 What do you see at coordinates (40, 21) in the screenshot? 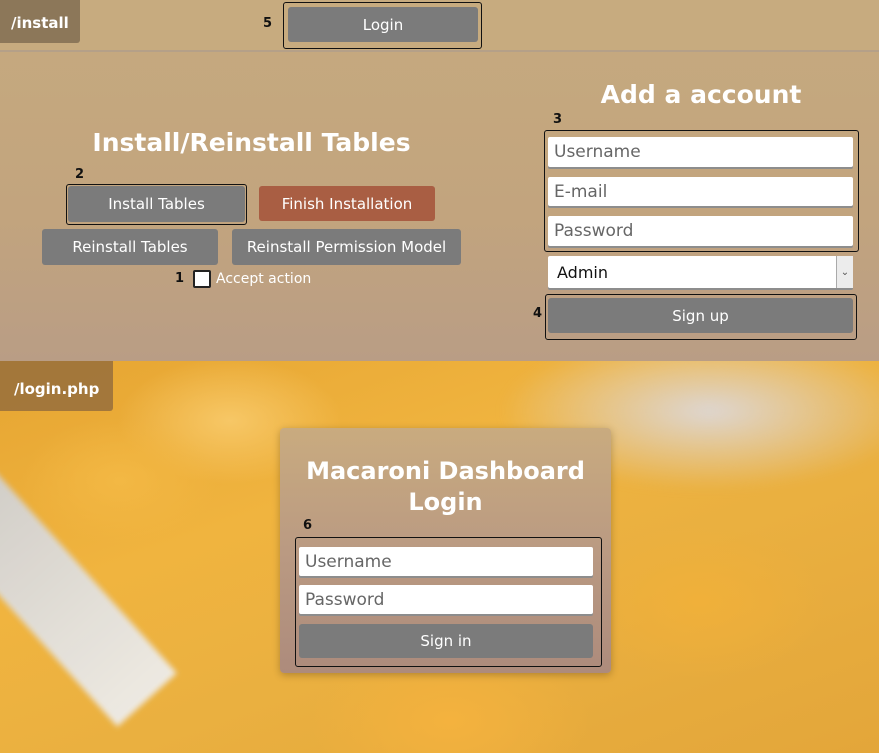
I see `route-label-install: /install` at bounding box center [40, 21].